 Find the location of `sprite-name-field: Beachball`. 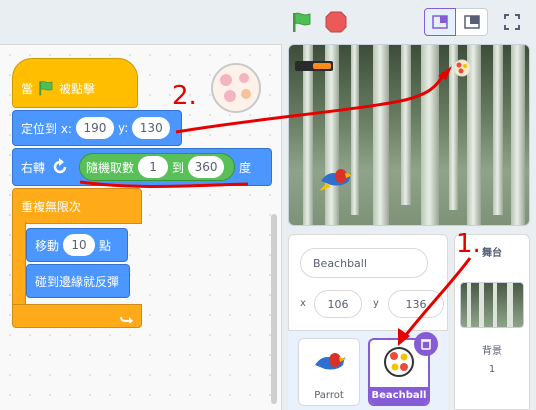

sprite-name-field: Beachball is located at coordinates (364, 263).